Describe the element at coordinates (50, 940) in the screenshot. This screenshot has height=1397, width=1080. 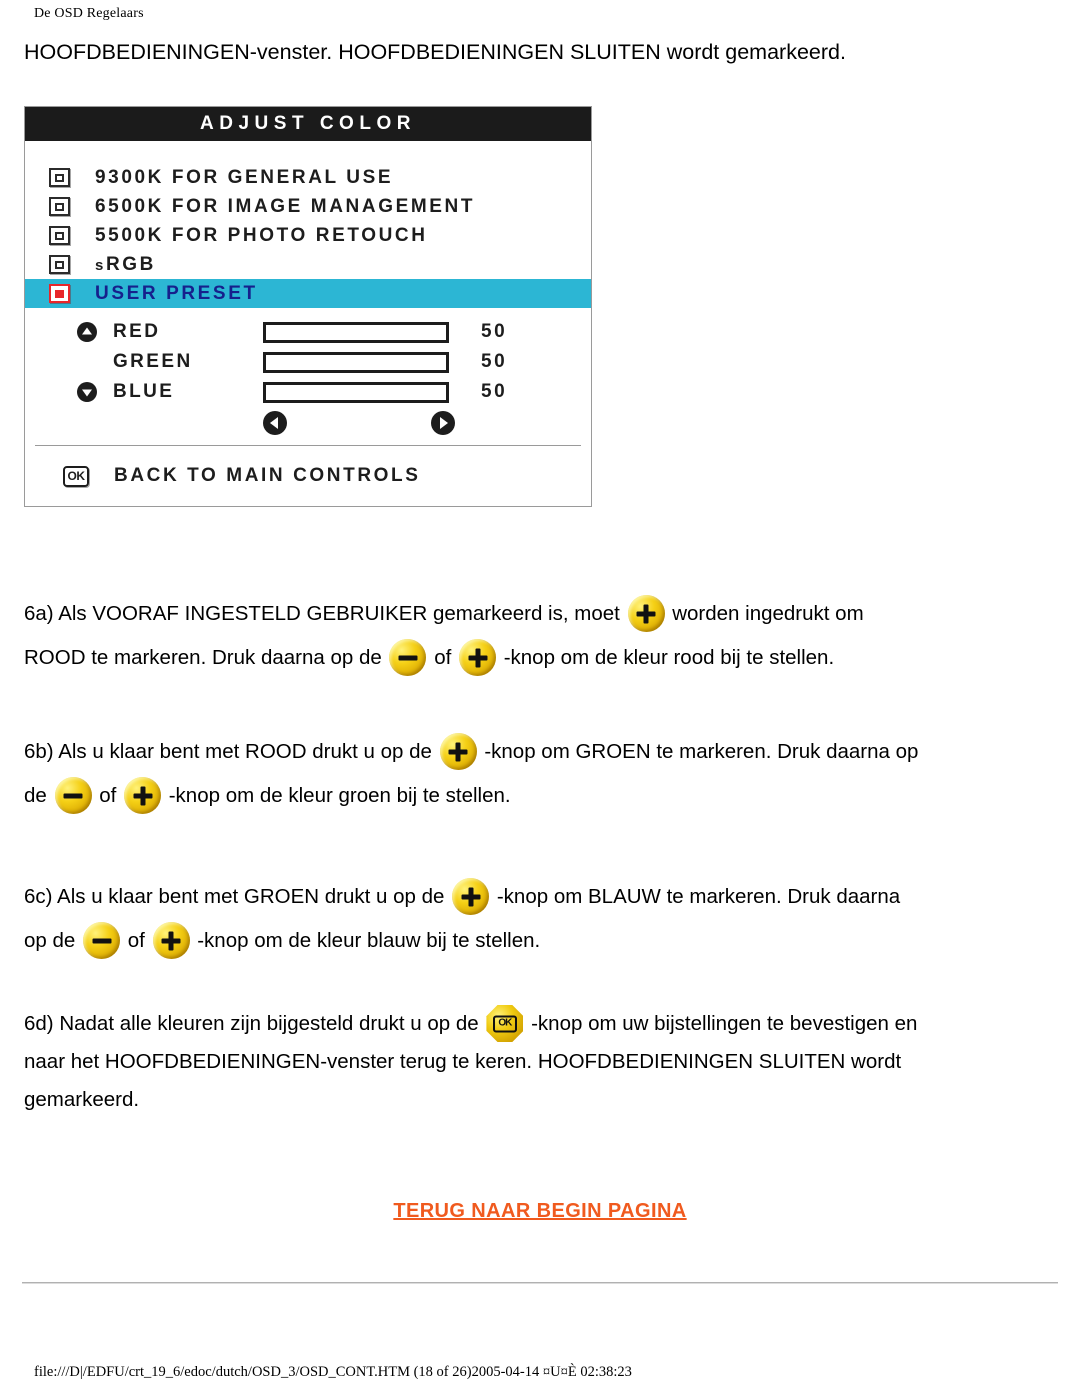
I see `text-segment: op de` at that location.